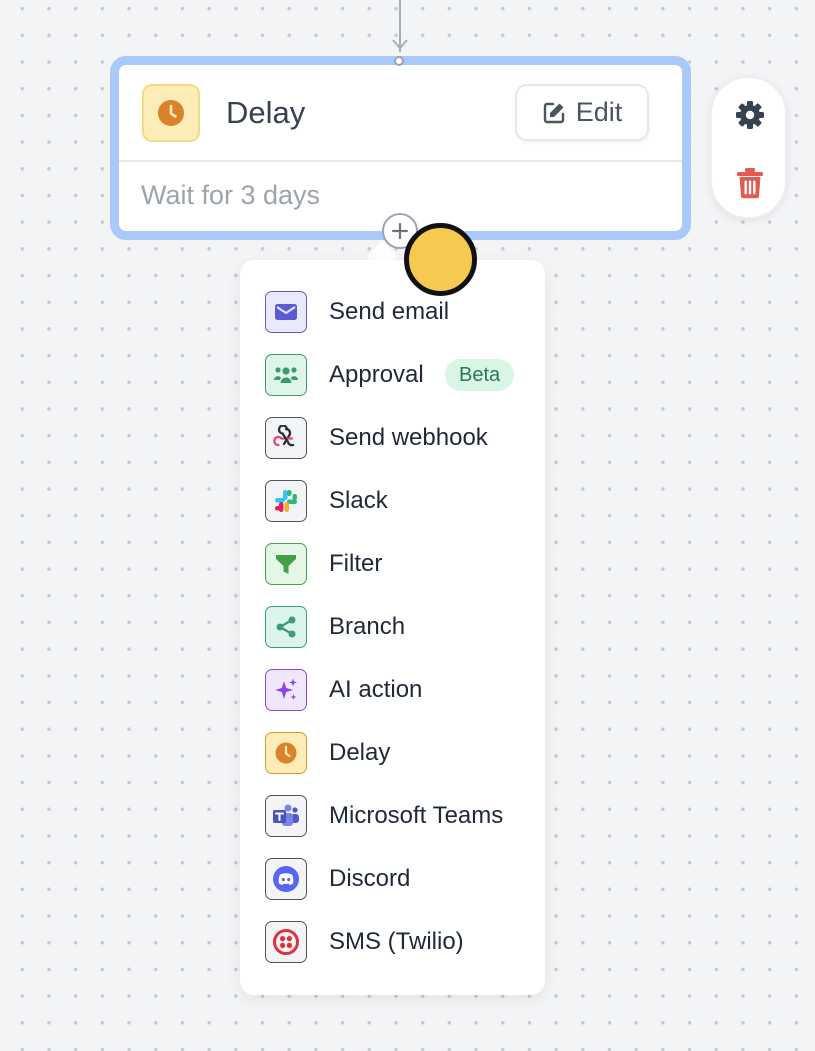 Image resolution: width=815 pixels, height=1051 pixels. What do you see at coordinates (392, 511) in the screenshot?
I see `menu-item-slack: Slack` at bounding box center [392, 511].